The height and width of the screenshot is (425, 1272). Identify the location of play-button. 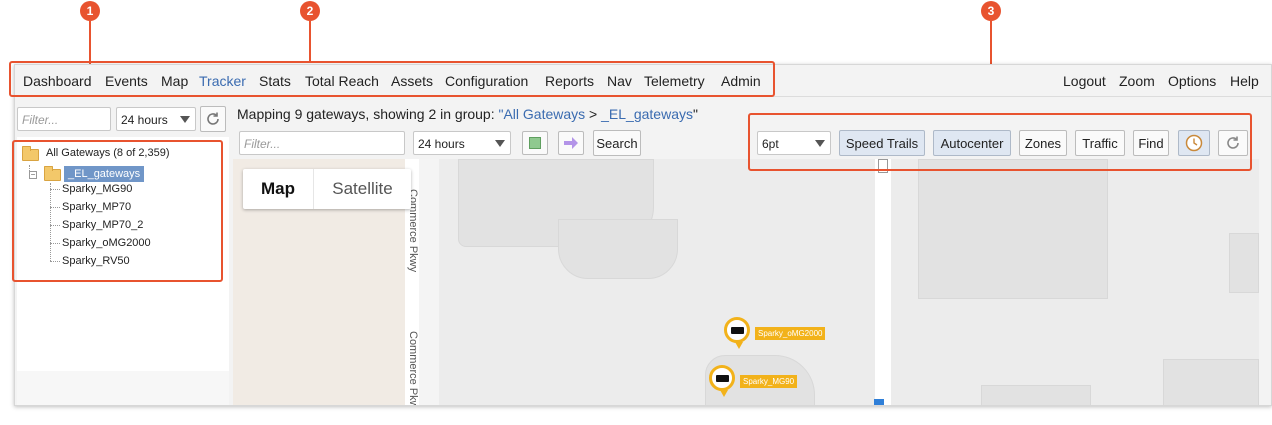
(571, 143).